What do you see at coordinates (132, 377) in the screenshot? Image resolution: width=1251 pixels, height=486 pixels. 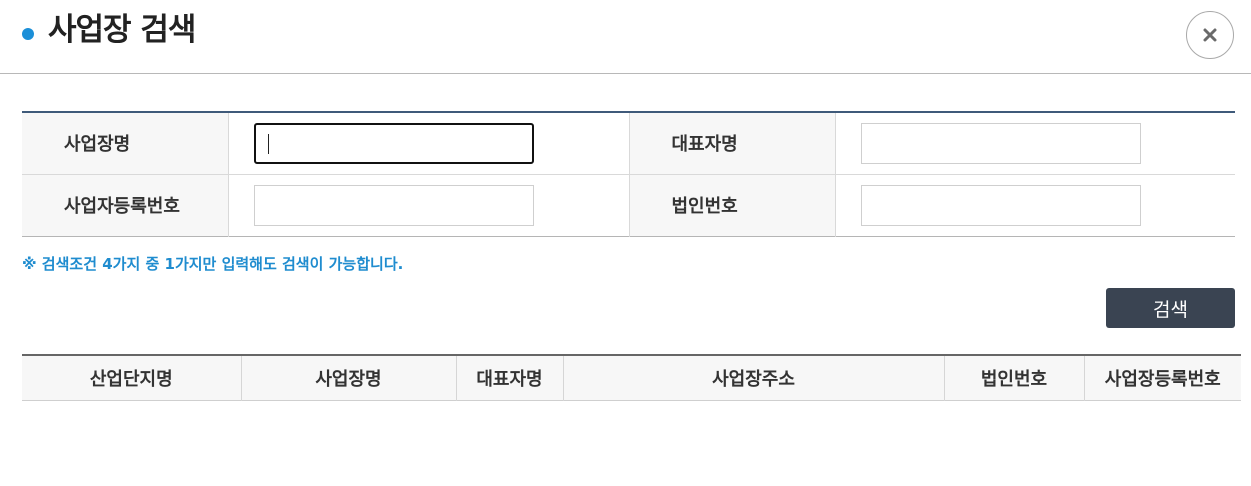 I see `column-header-industrial-complex: 산업단지명` at bounding box center [132, 377].